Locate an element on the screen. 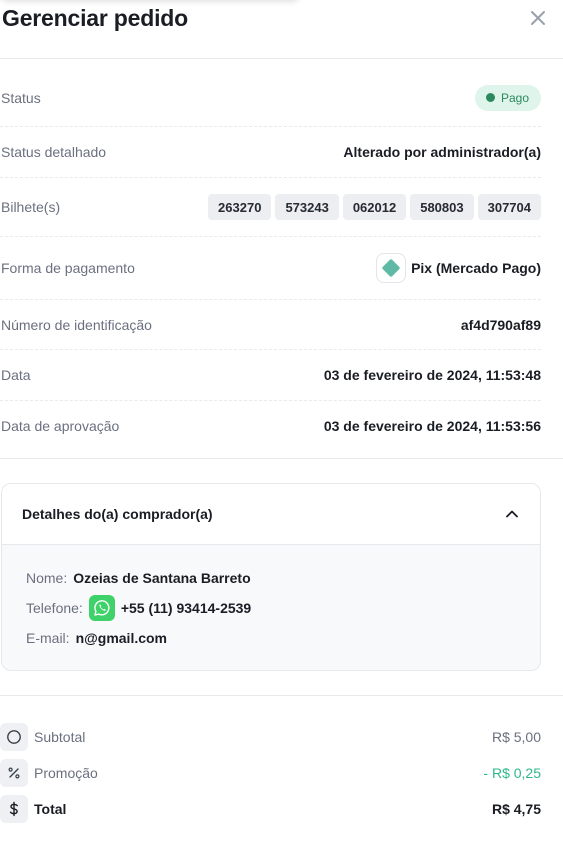  buyer-email: n@gmail.com is located at coordinates (121, 638).